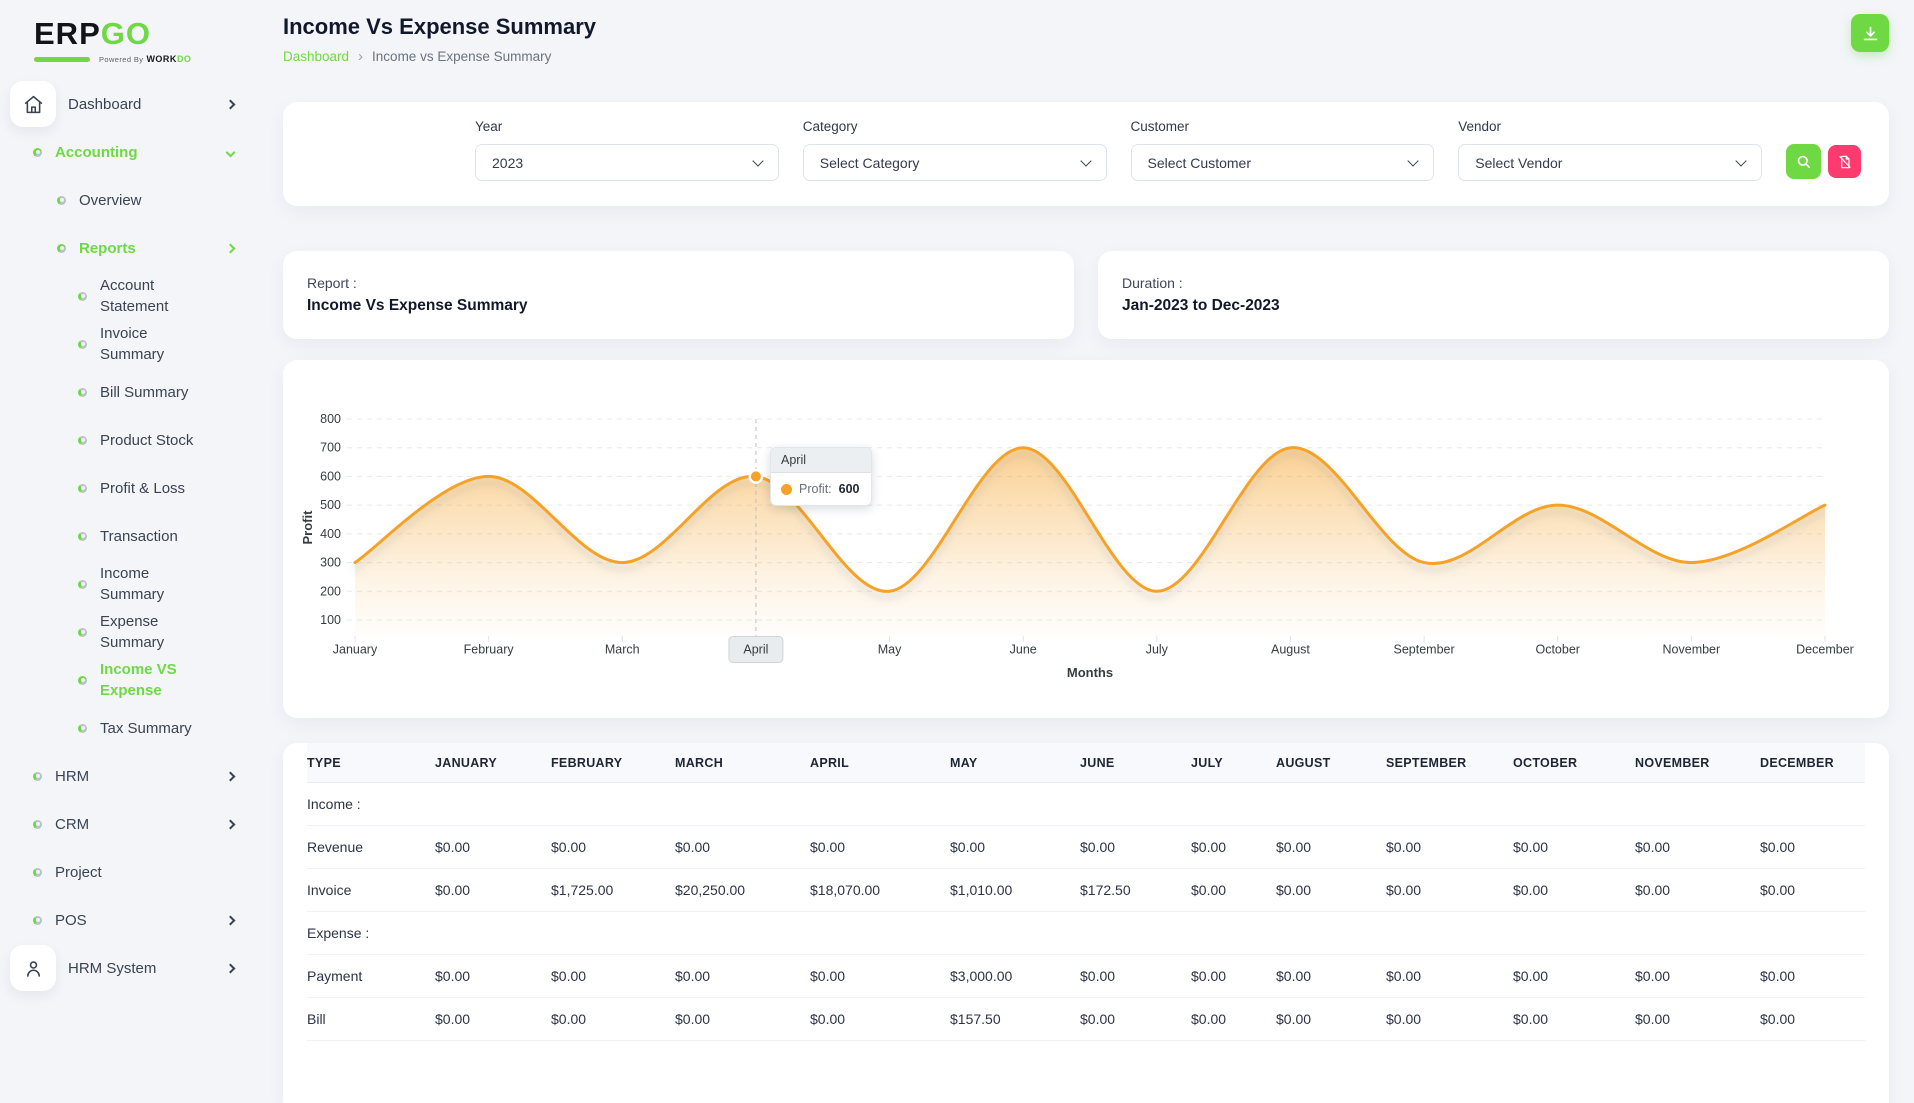  Describe the element at coordinates (1283, 162) in the screenshot. I see `customer-select: Select Customer` at that location.